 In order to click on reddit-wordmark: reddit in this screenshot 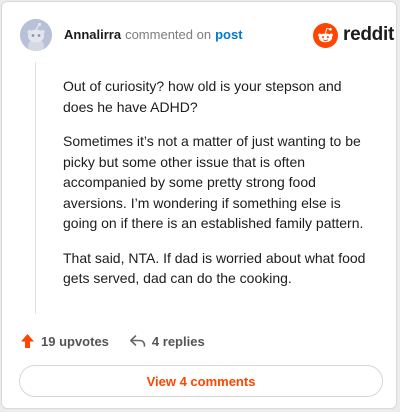, I will do `click(368, 34)`.